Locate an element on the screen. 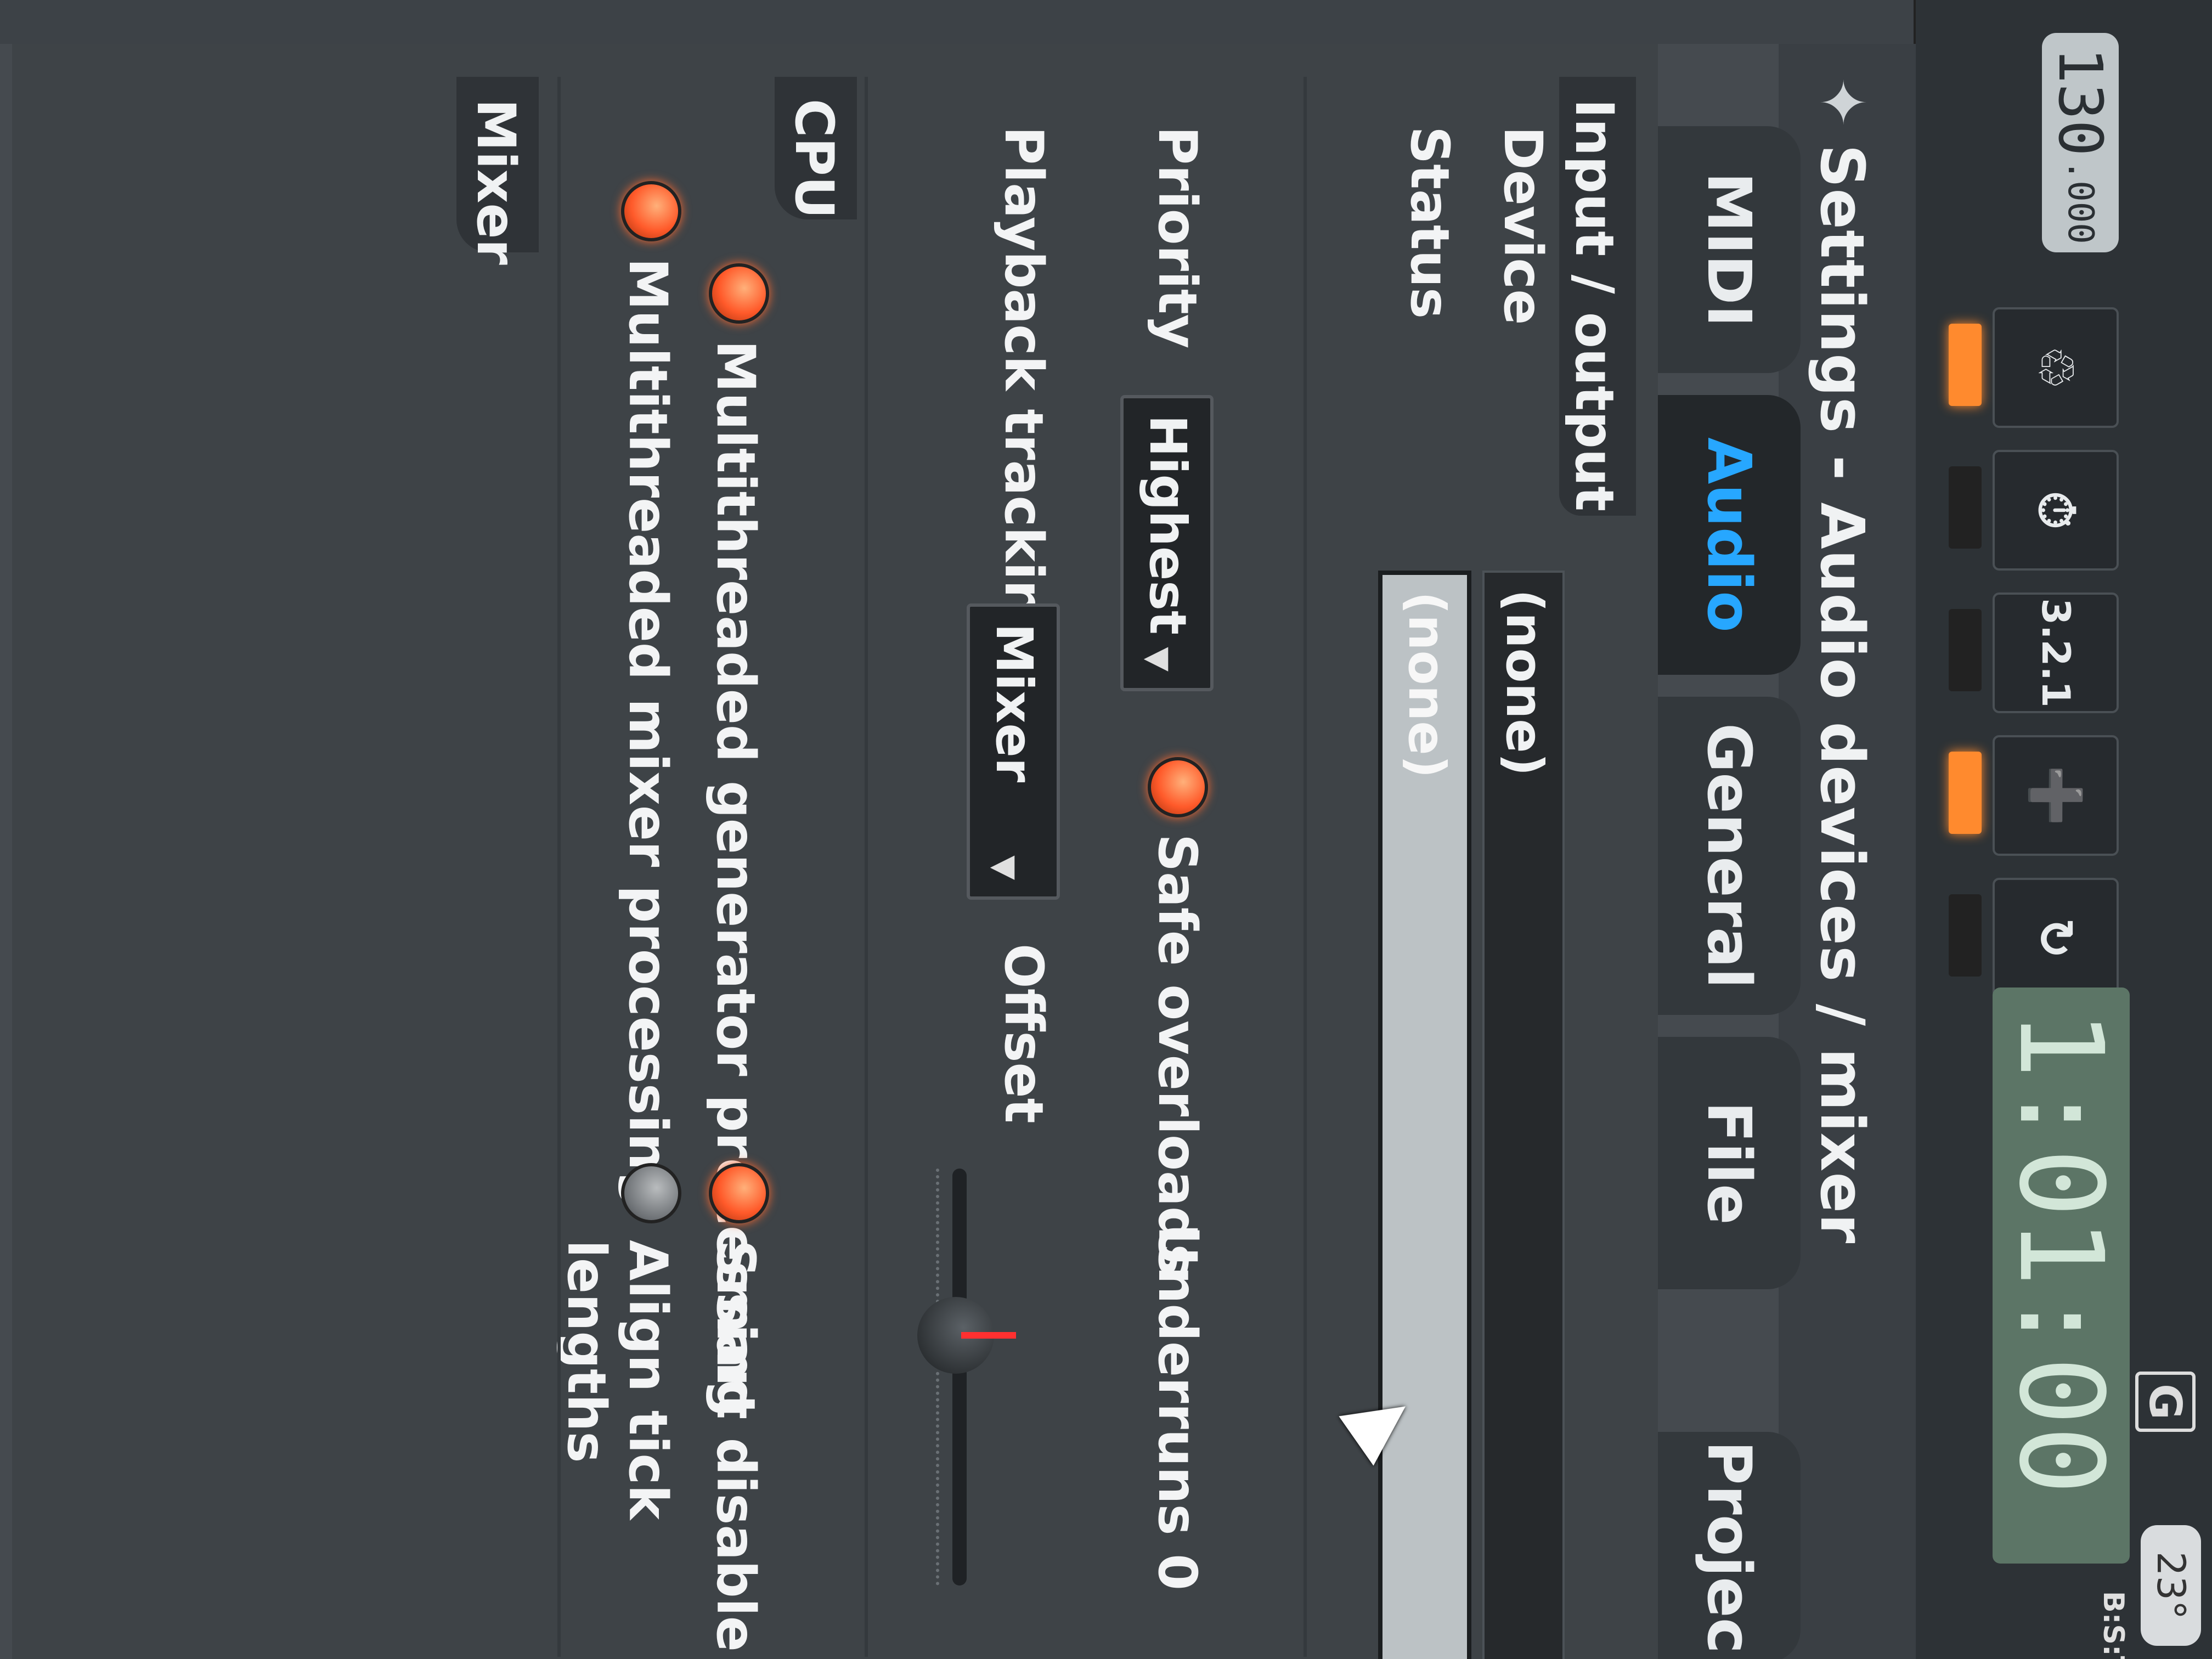  offset-slider-track is located at coordinates (959, 1377).